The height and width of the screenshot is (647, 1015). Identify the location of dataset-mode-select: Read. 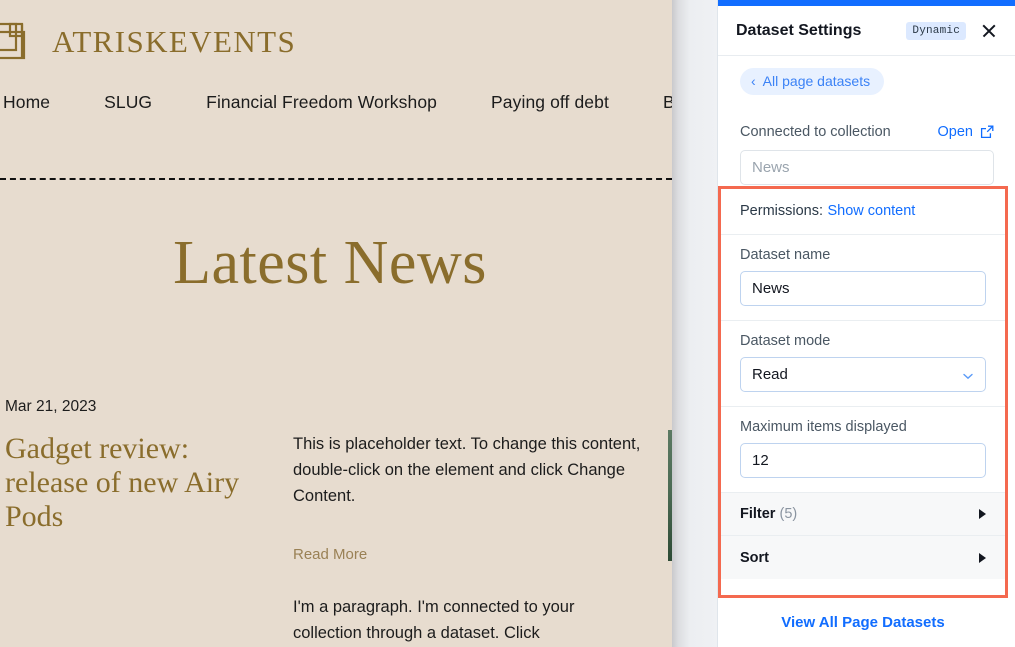
(863, 374).